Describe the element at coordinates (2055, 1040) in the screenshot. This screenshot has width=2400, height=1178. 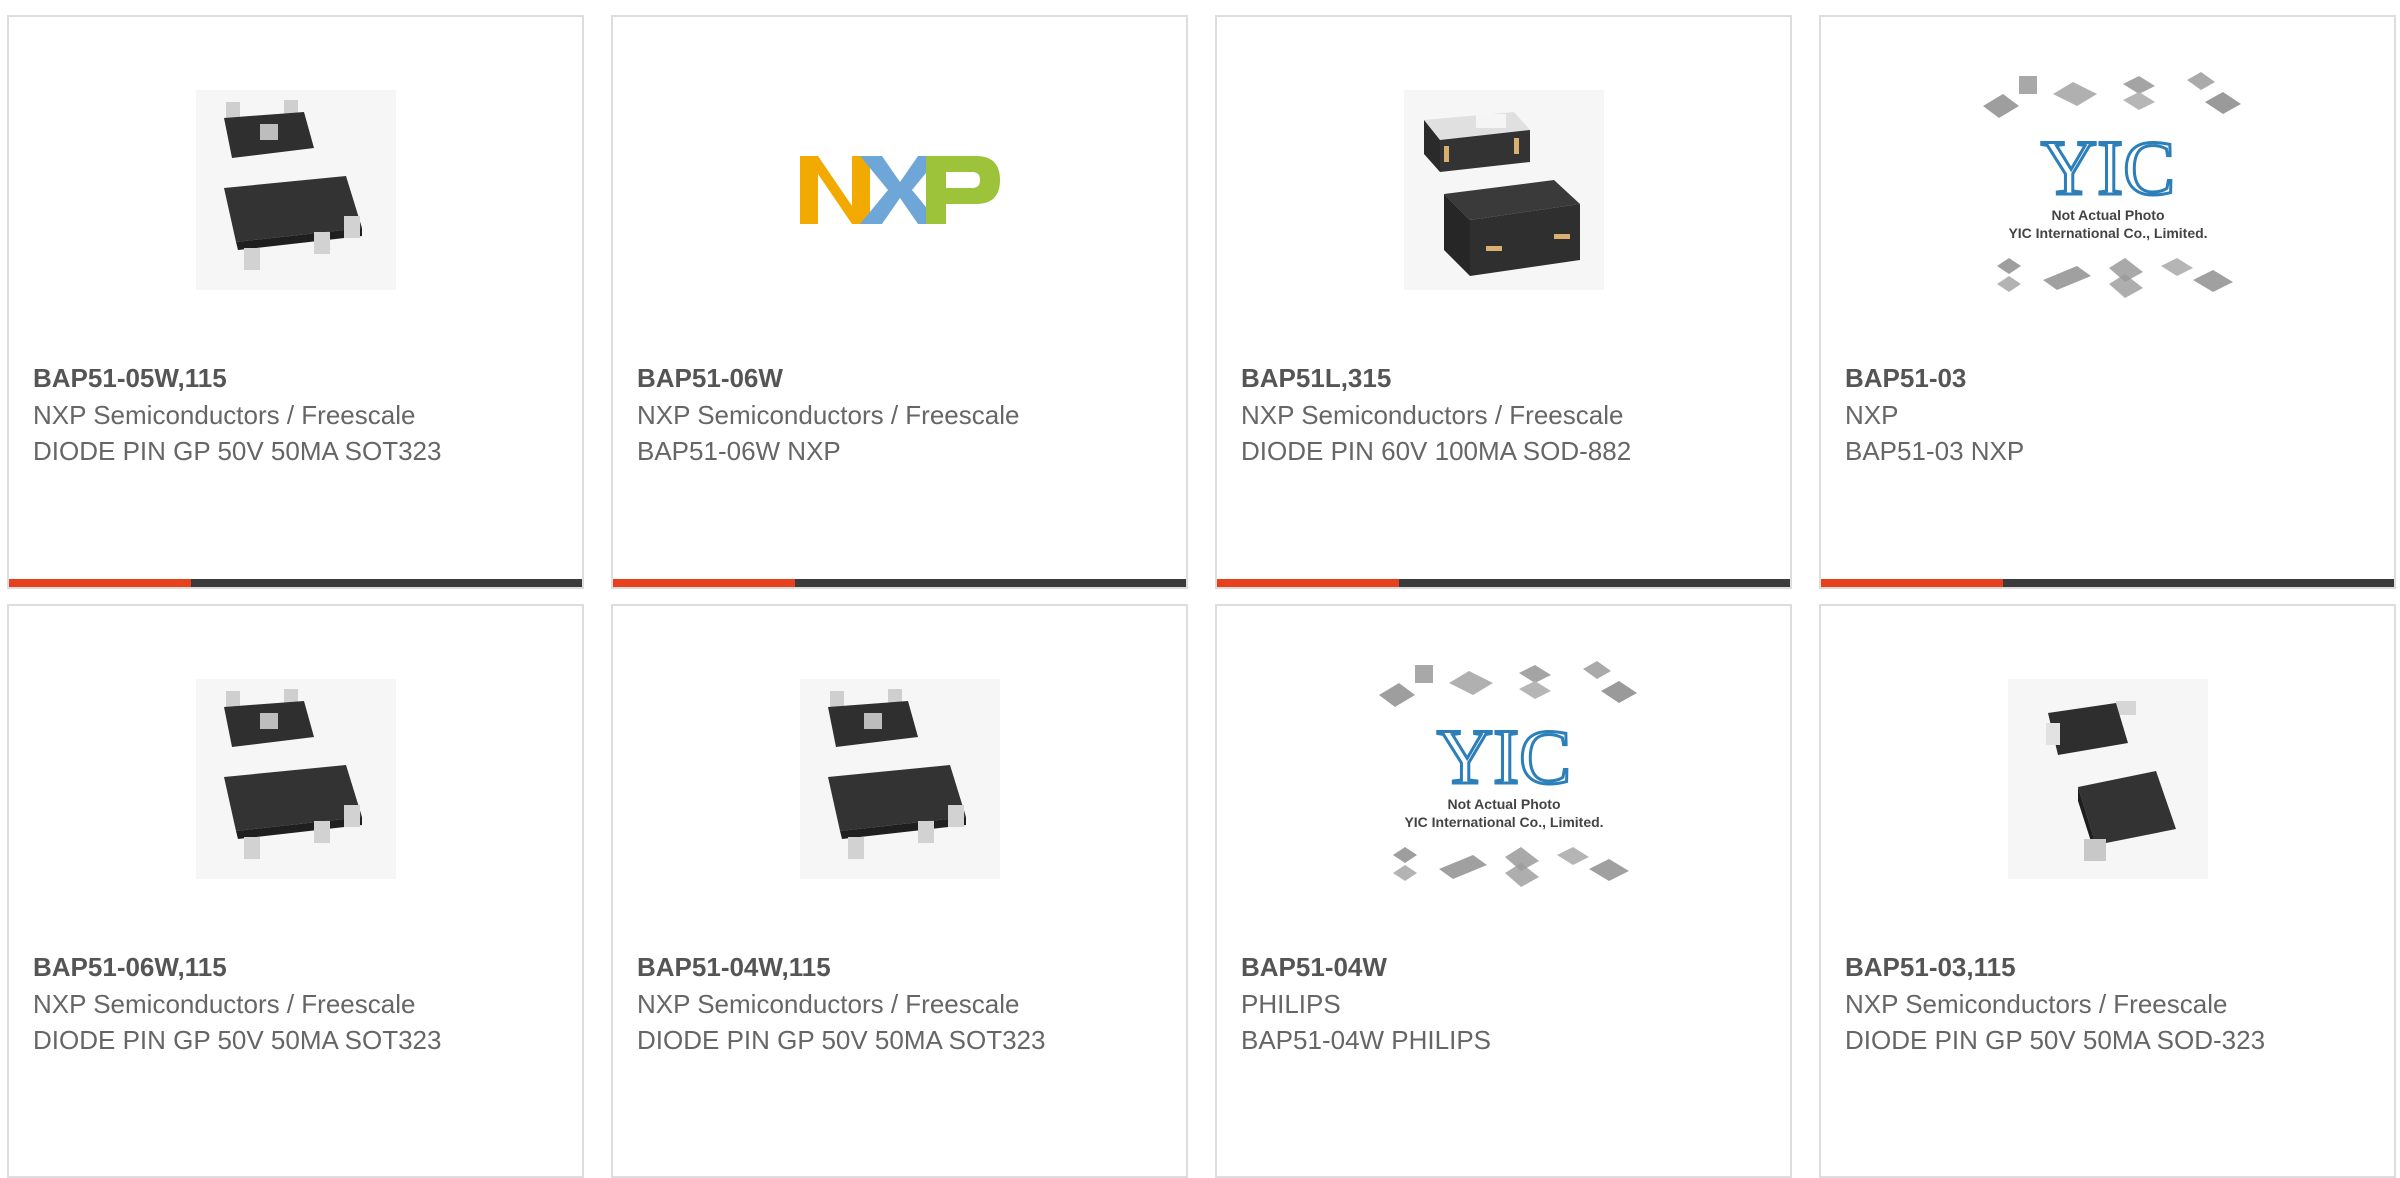
I see `description: DIODE PIN GP 50V 50MA SOD-323` at that location.